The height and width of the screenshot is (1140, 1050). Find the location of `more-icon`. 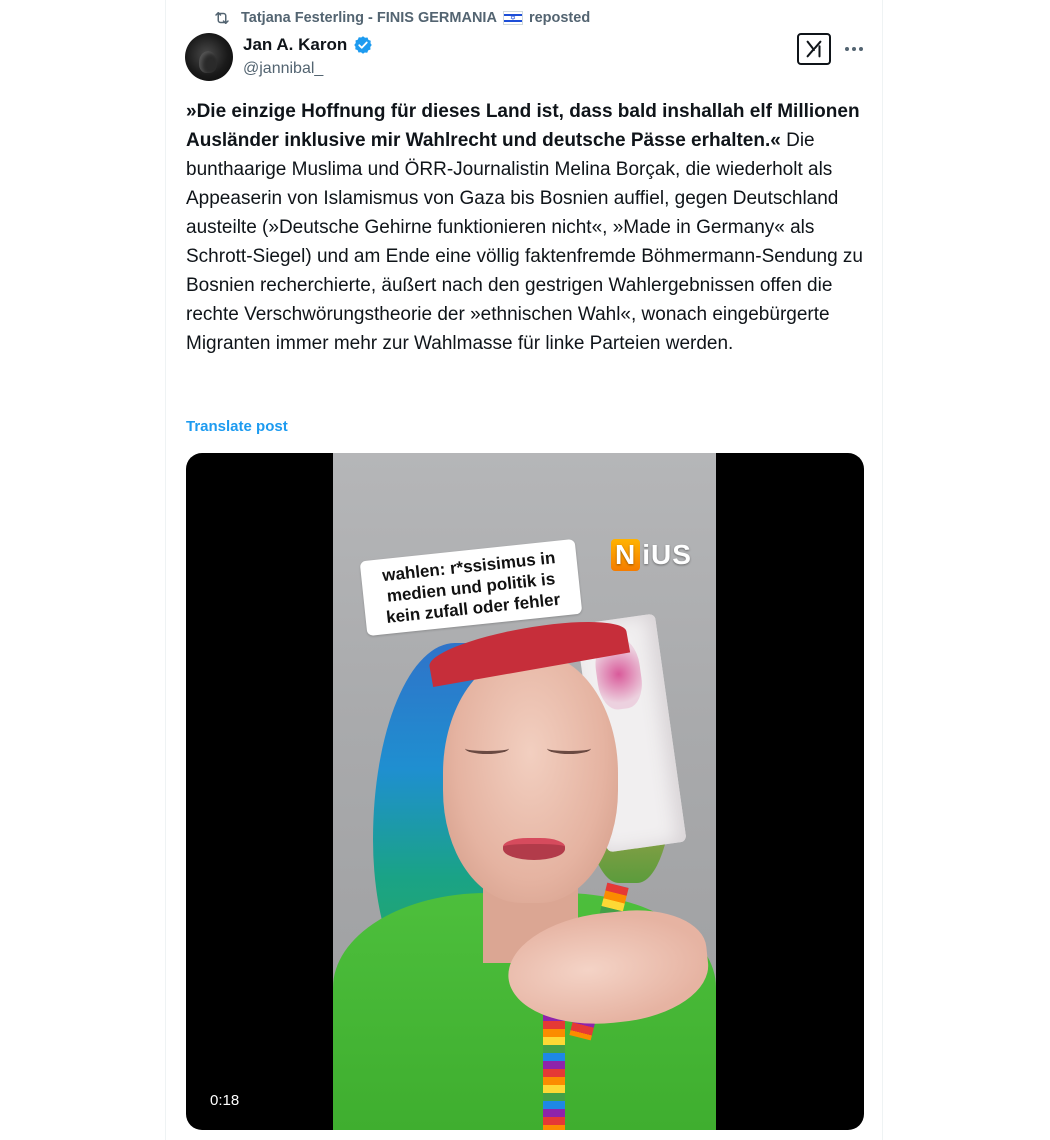

more-icon is located at coordinates (854, 49).